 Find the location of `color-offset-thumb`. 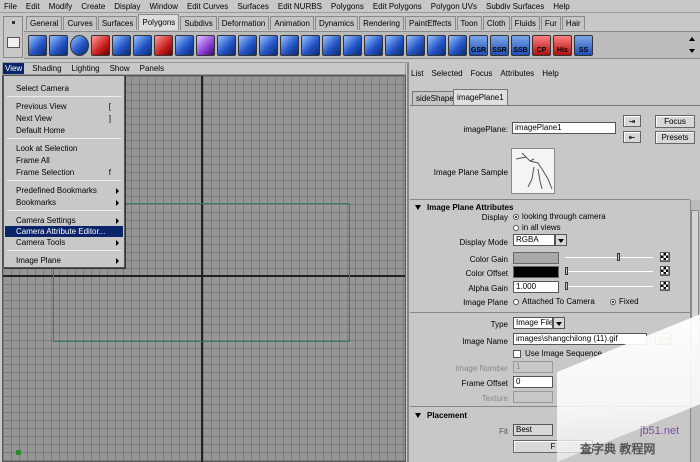

color-offset-thumb is located at coordinates (566, 271).